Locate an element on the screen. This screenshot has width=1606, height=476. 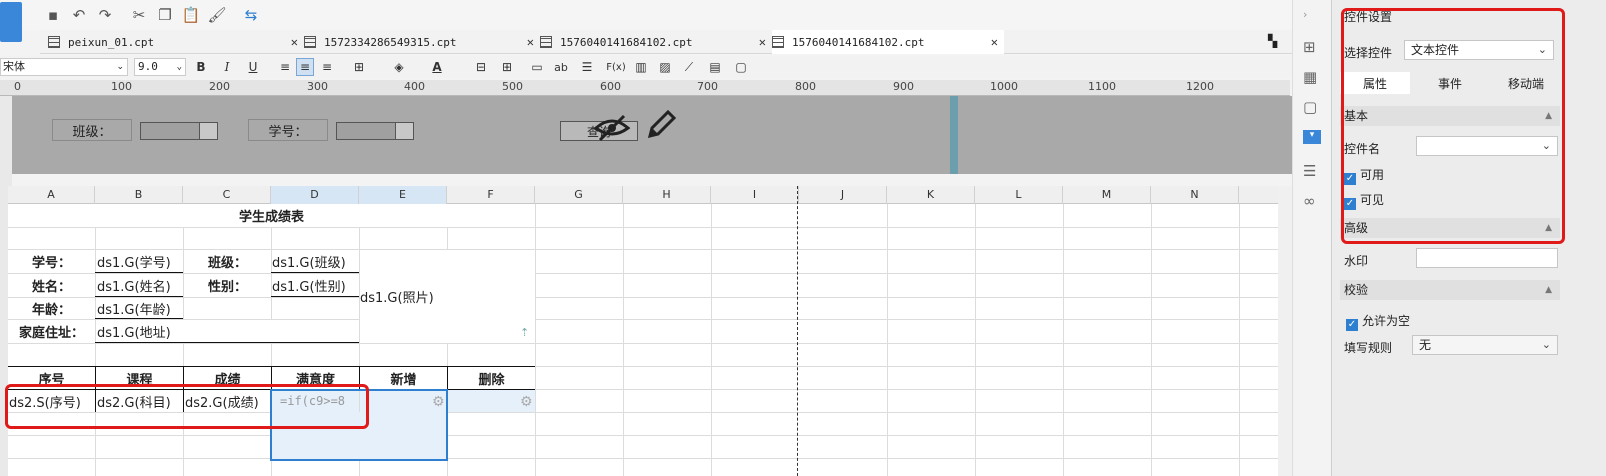
address-label-cell: 家庭住址： is located at coordinates (51, 331).